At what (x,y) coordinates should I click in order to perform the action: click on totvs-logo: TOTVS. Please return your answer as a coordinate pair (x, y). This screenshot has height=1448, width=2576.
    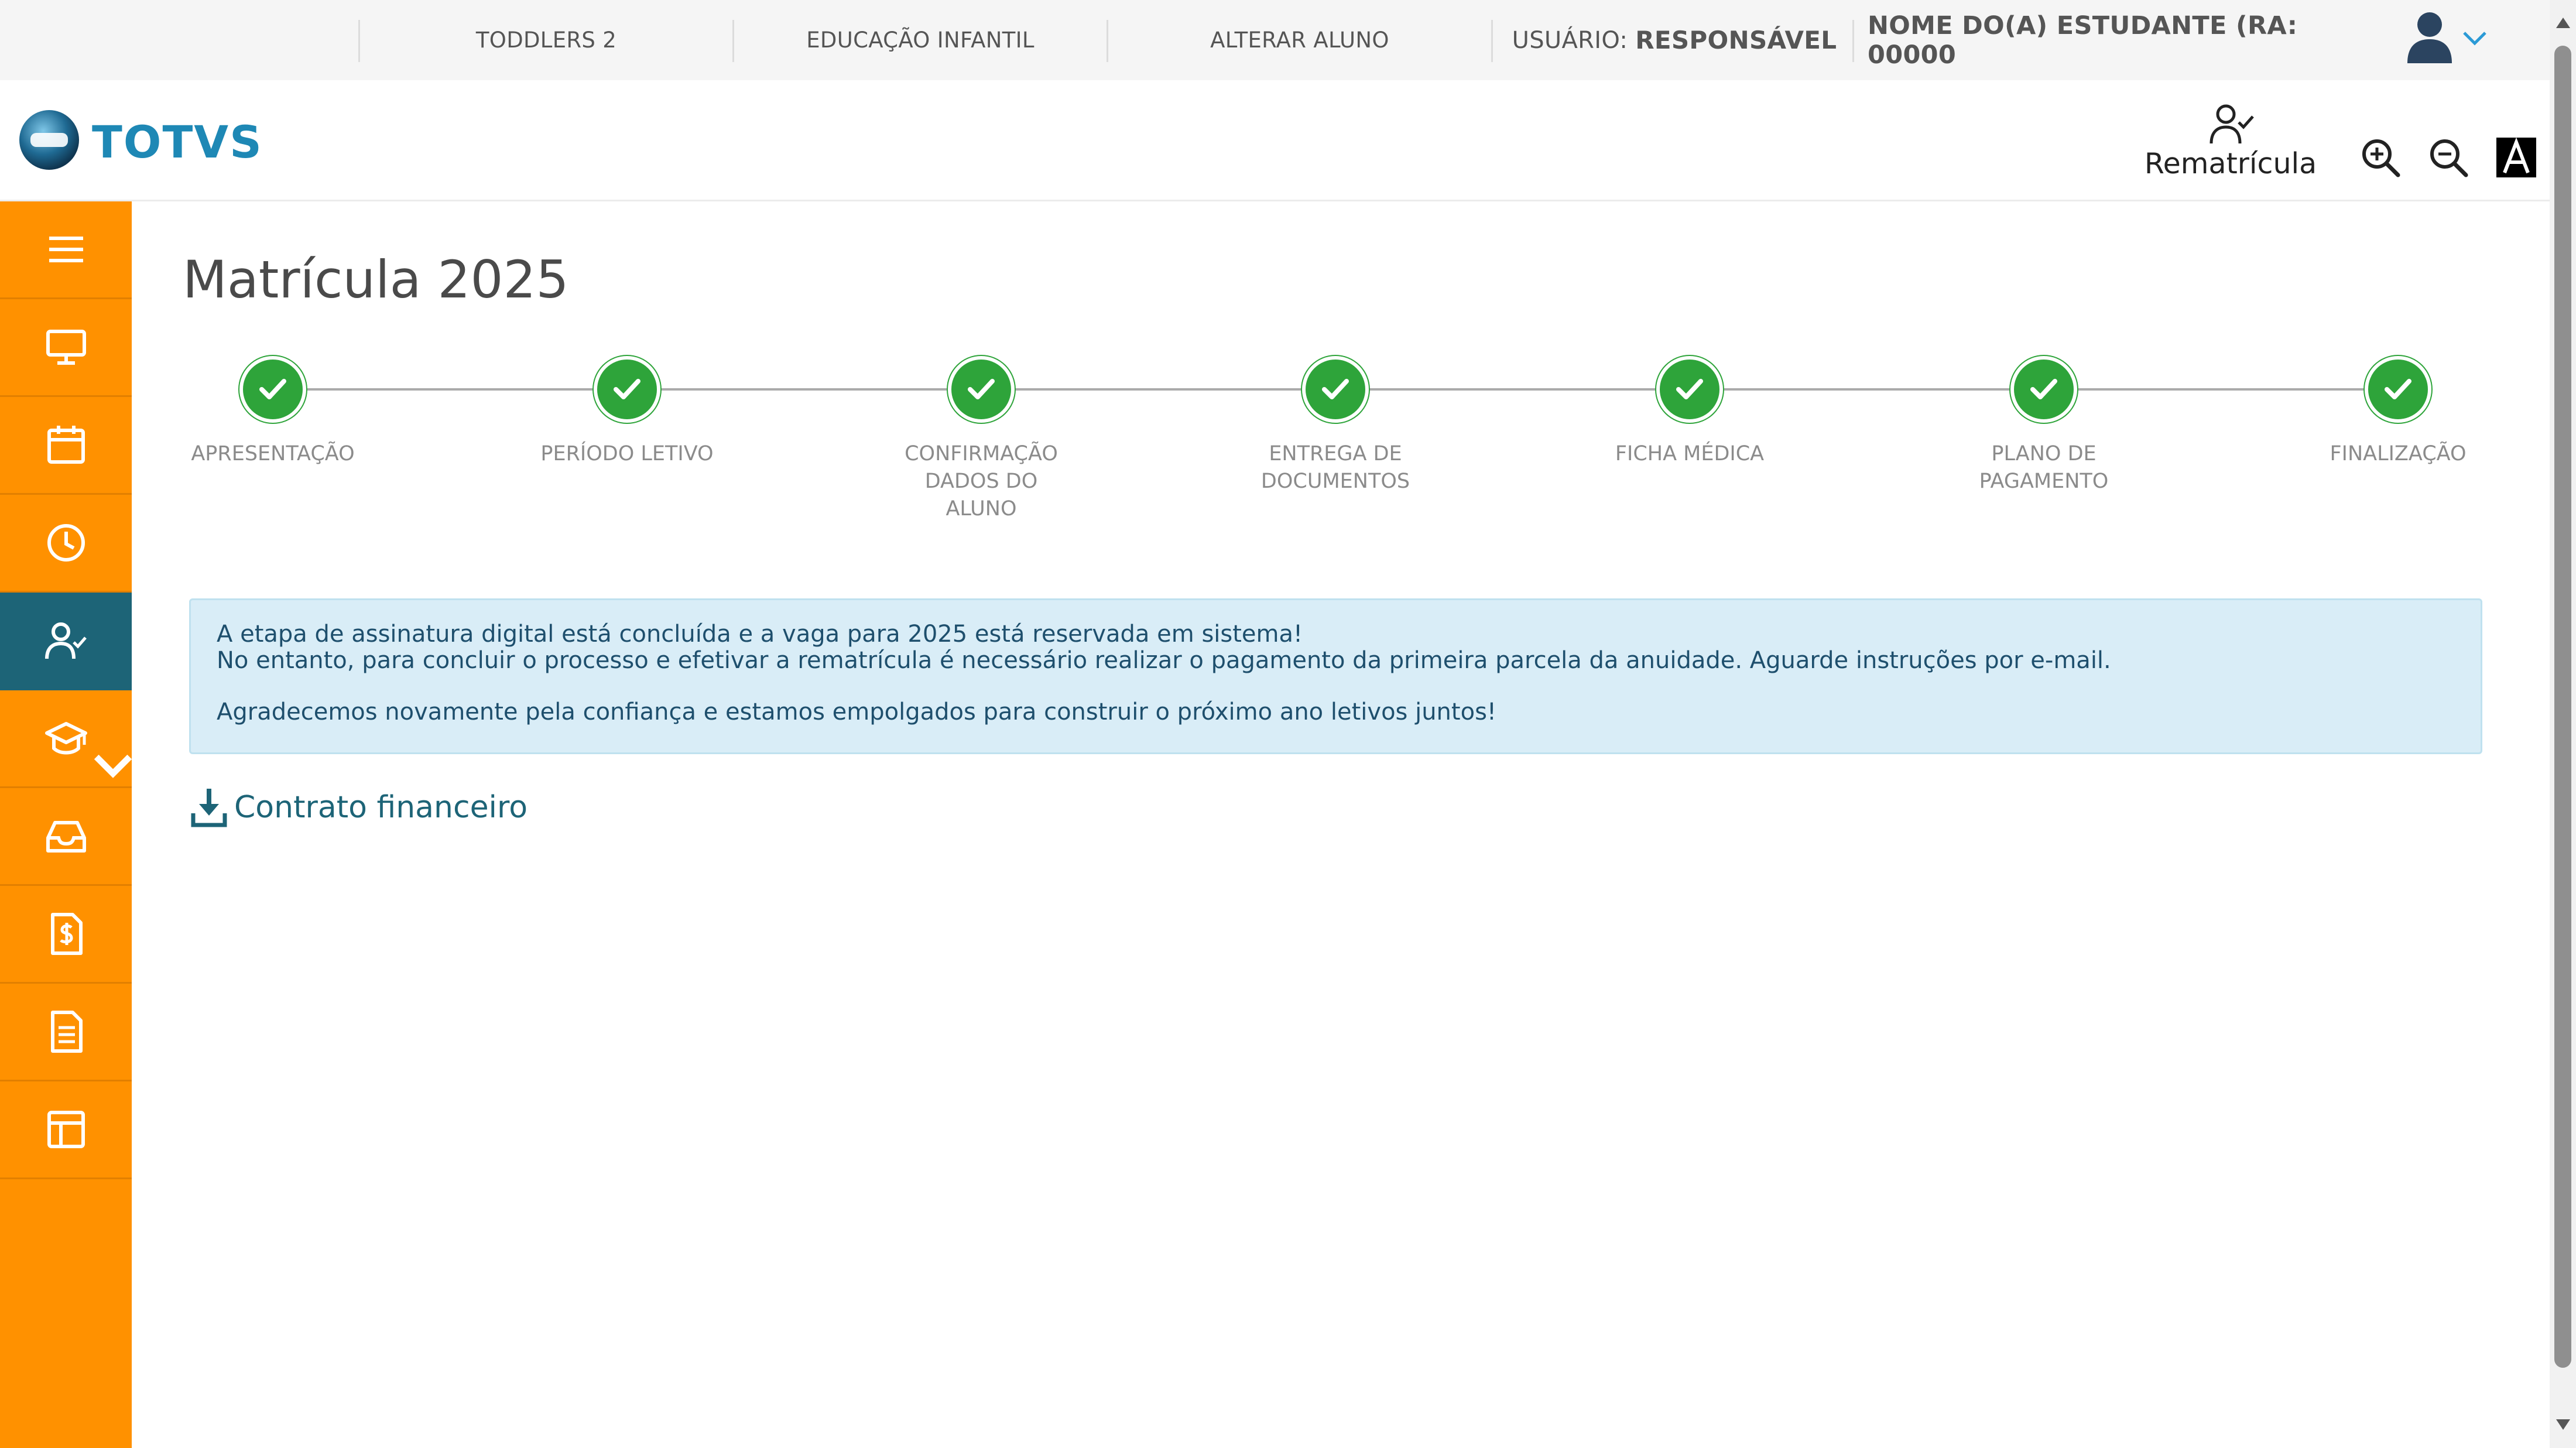
    Looking at the image, I should click on (139, 140).